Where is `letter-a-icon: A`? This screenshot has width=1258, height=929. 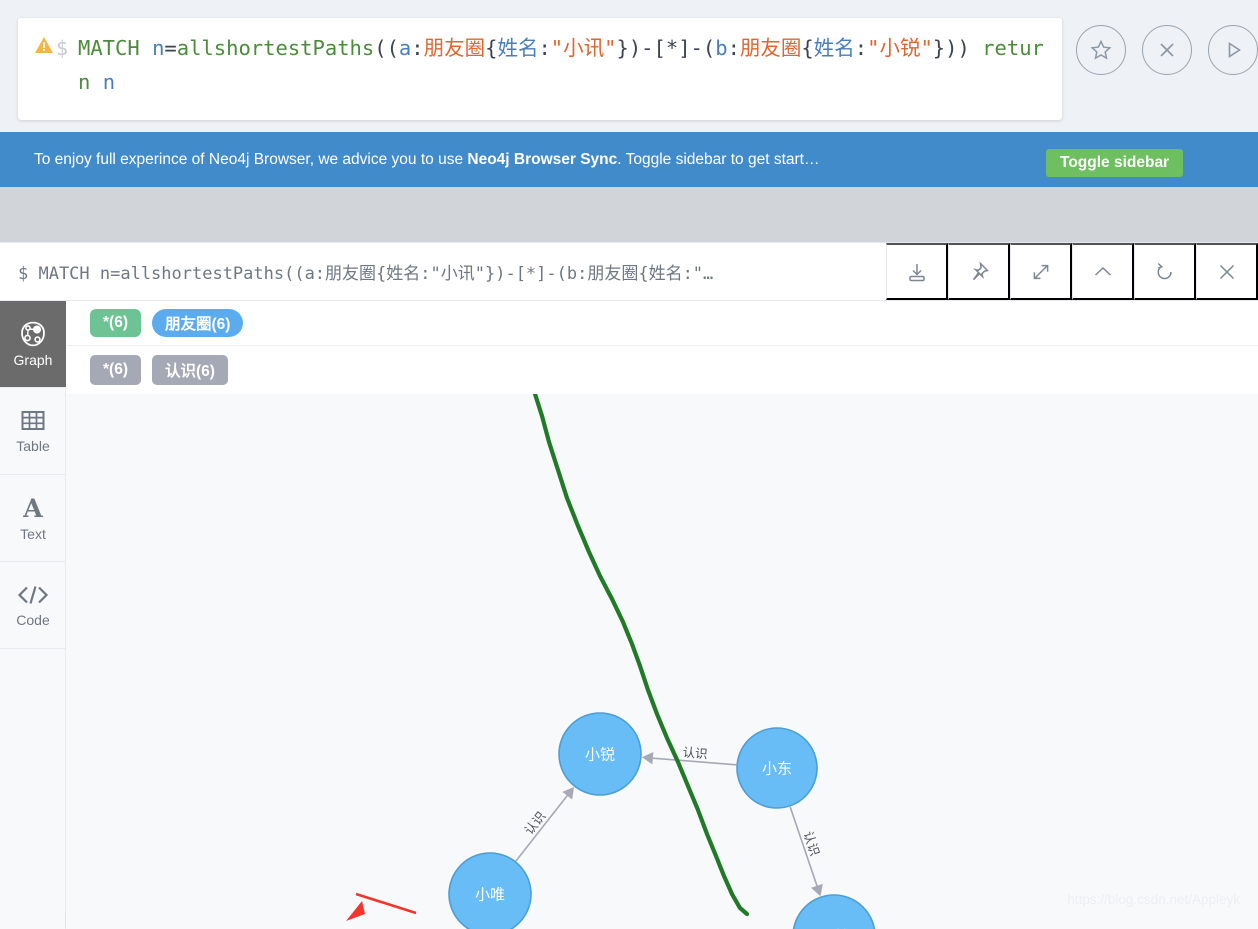 letter-a-icon: A is located at coordinates (33, 508).